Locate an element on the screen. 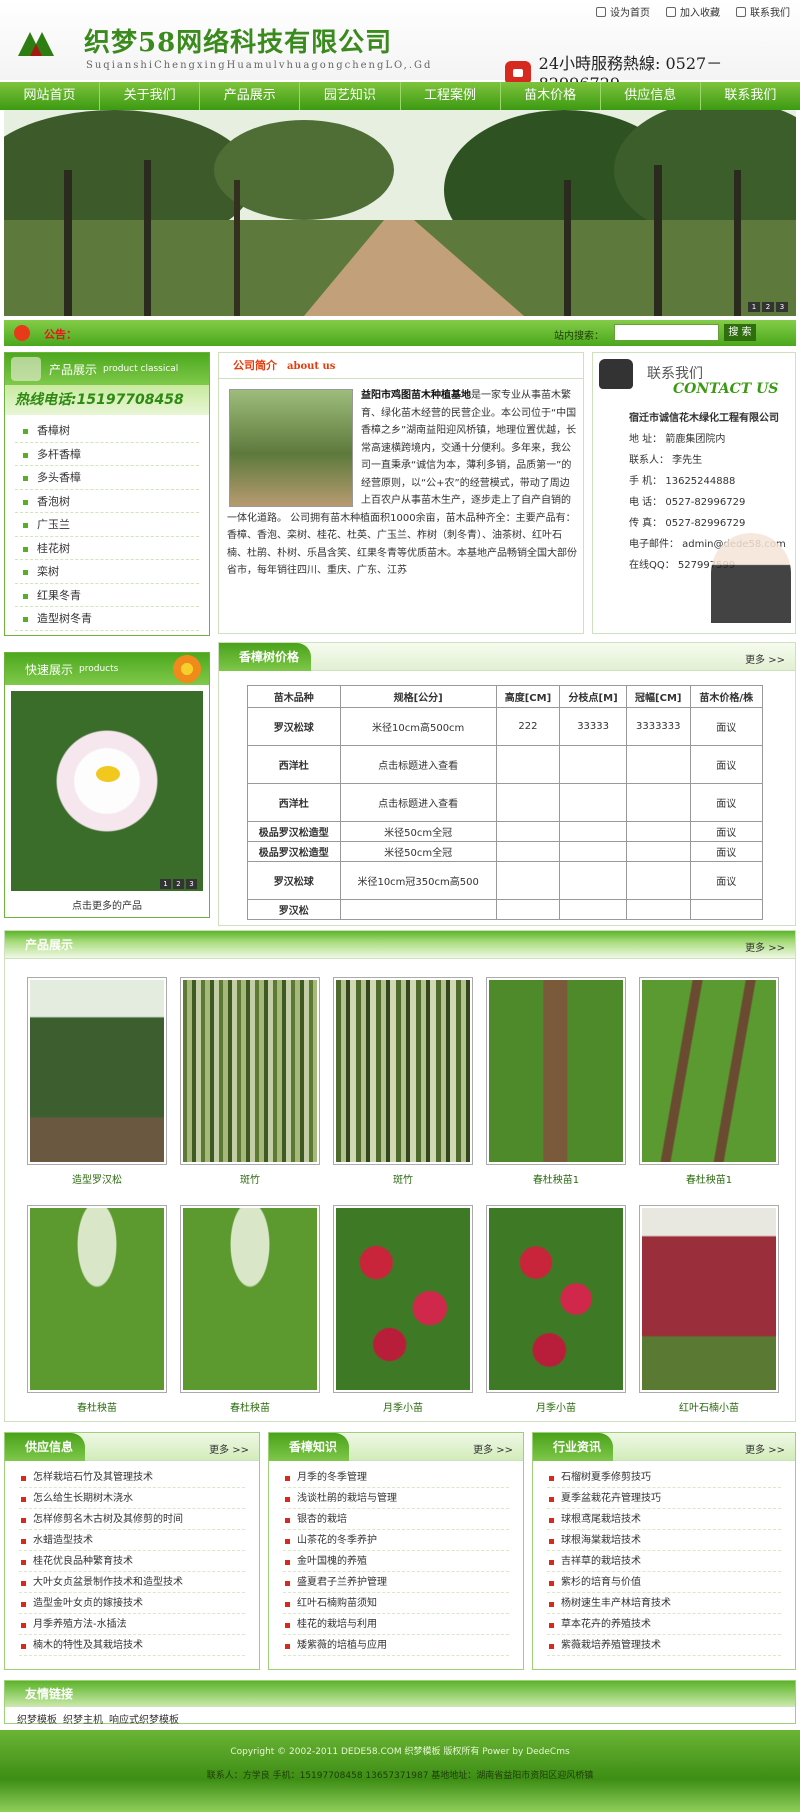 The image size is (800, 1812). list-item: 月季的冬季管理 is located at coordinates (396, 1477).